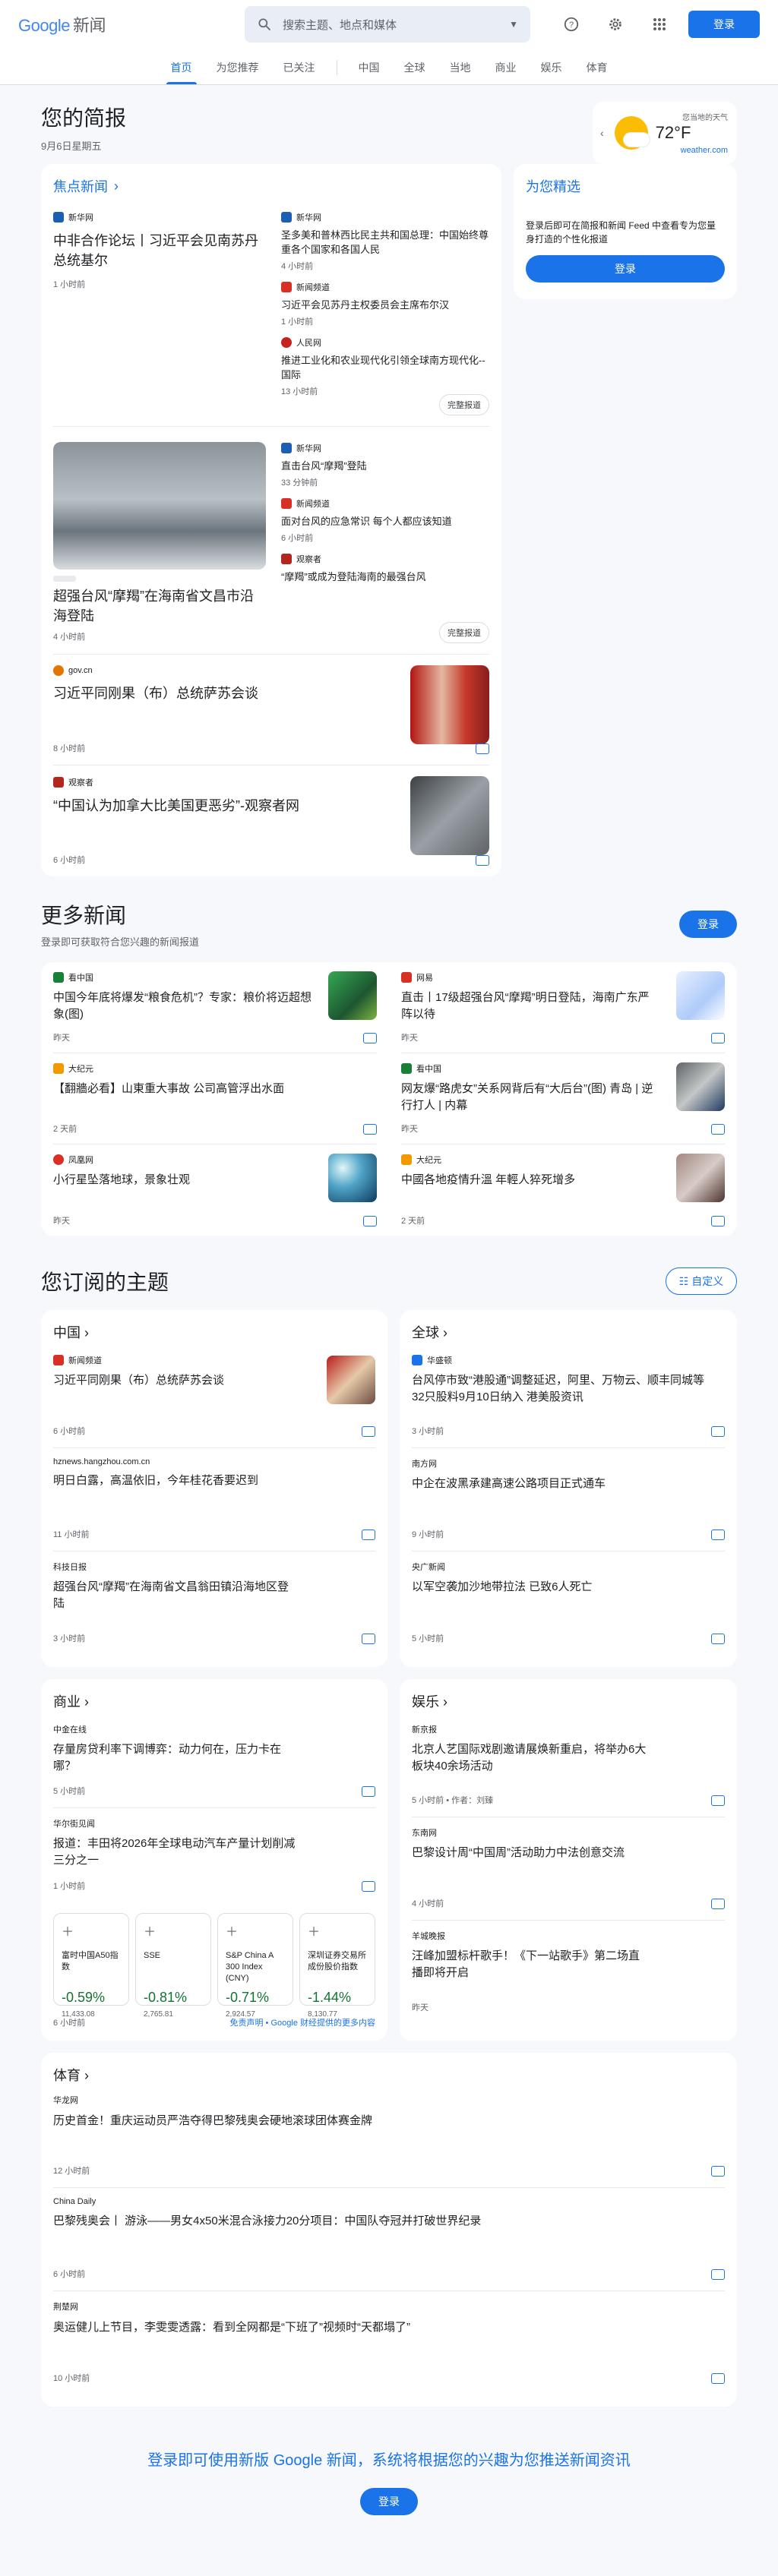 The image size is (778, 2576). I want to click on news-item: 华尔街见闻 报道：丰田将2026年全球电动汽车产量计划削减三分之一 1 小时前, so click(214, 1855).